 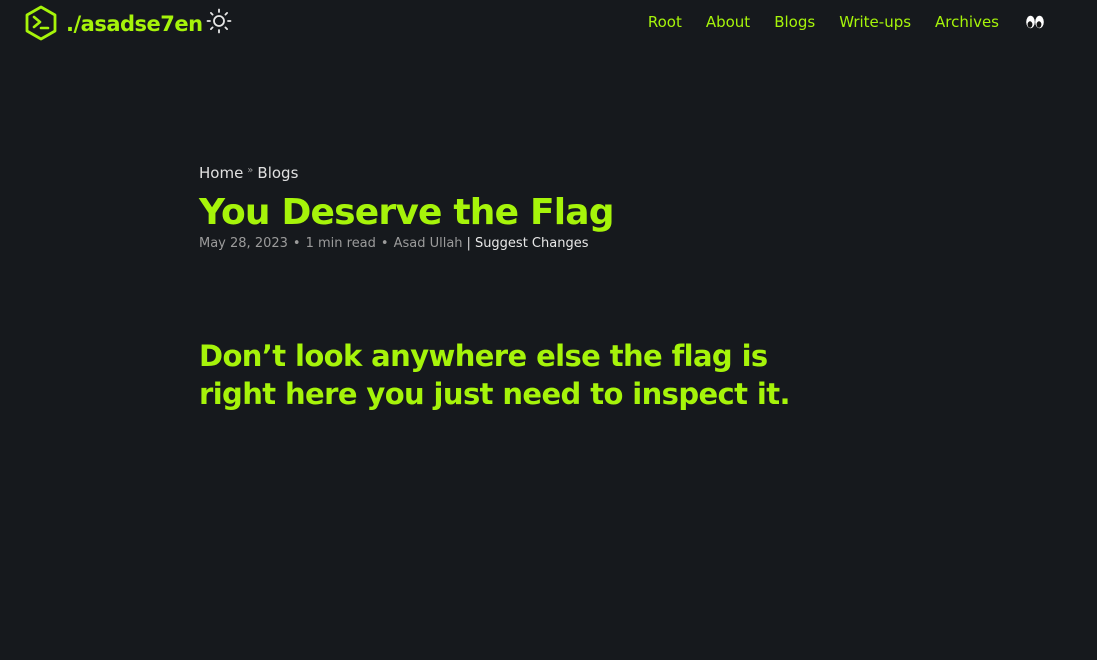 What do you see at coordinates (665, 22) in the screenshot?
I see `nav-item-root: Root` at bounding box center [665, 22].